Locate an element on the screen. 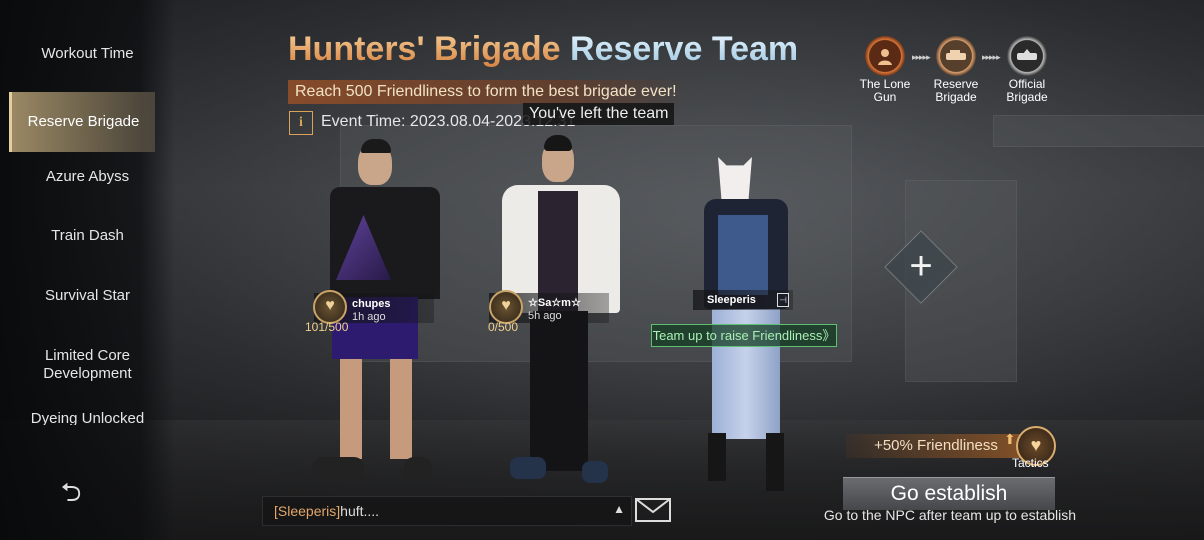 This screenshot has width=1204, height=540. sidebar-item-azure-abyss: Azure Abyss is located at coordinates (87, 177).